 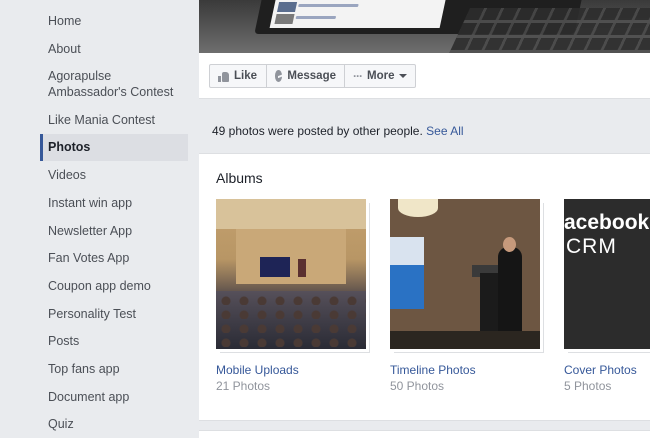 I want to click on sidebar-item-fan-votes-app: Fan Votes App, so click(x=114, y=258).